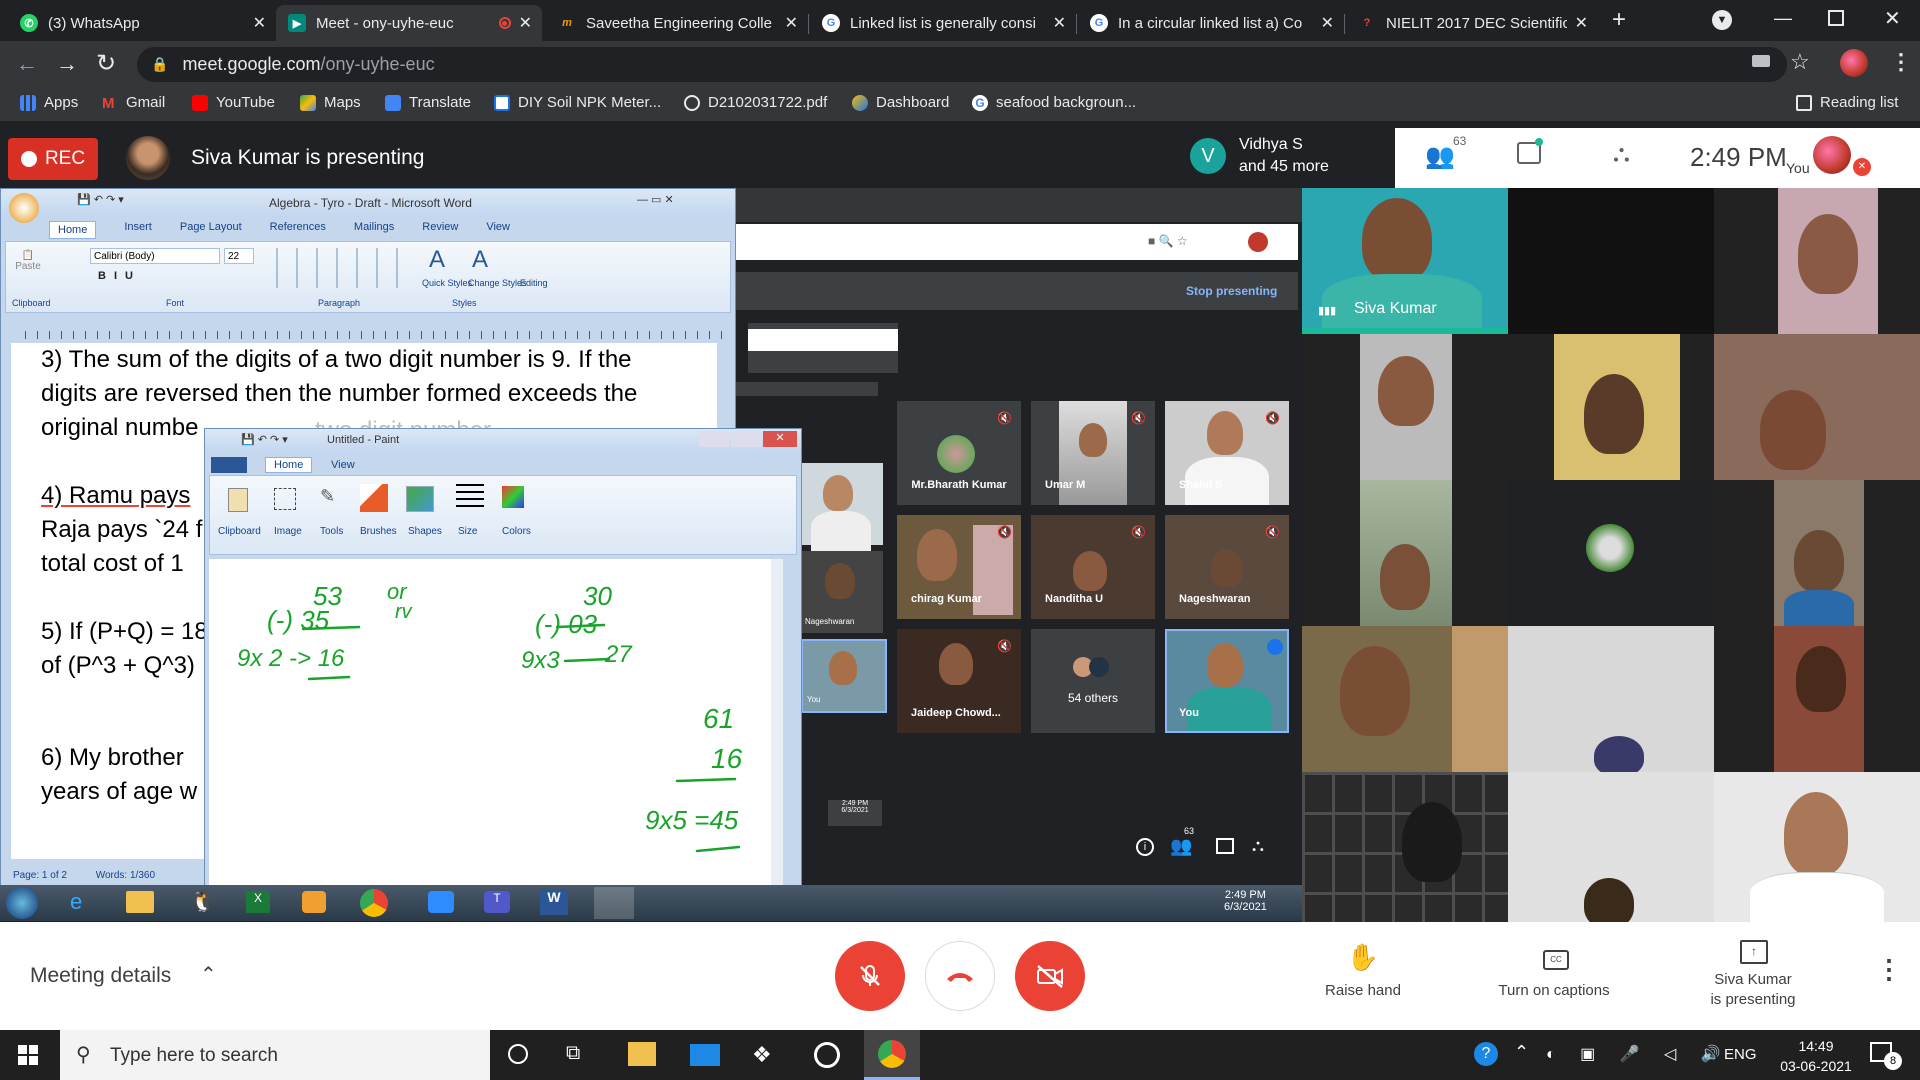 This screenshot has width=1920, height=1080. What do you see at coordinates (119, 276) in the screenshot?
I see `font-format-buttons: BIU` at bounding box center [119, 276].